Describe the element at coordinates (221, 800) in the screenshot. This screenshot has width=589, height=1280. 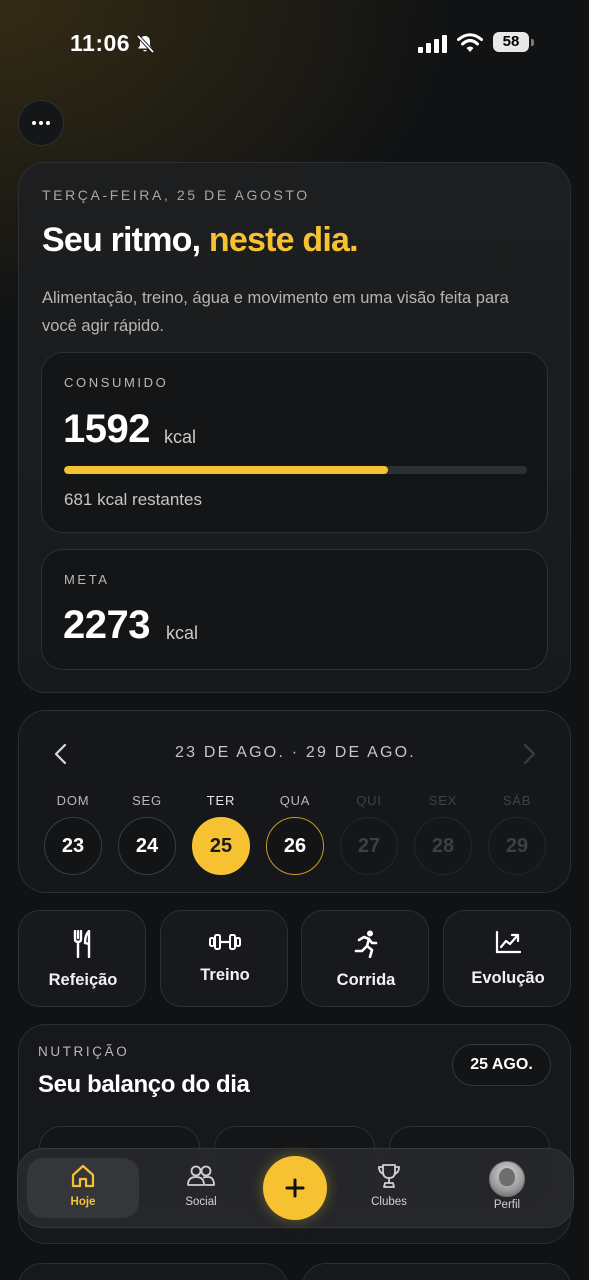
I see `day-name: TER` at that location.